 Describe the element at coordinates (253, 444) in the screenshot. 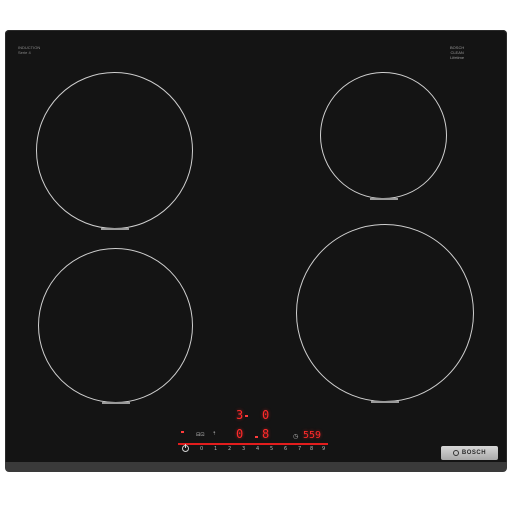

I see `touch-control-strip` at that location.